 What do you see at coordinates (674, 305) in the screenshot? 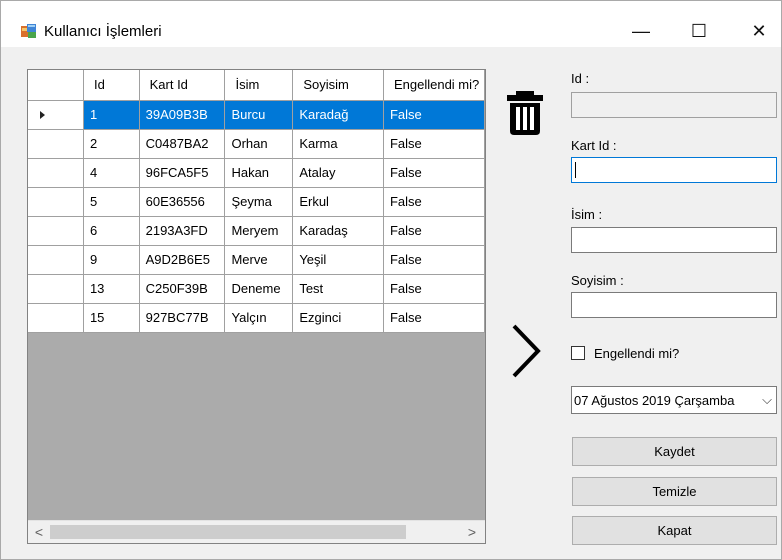
I see `soyisim-field` at bounding box center [674, 305].